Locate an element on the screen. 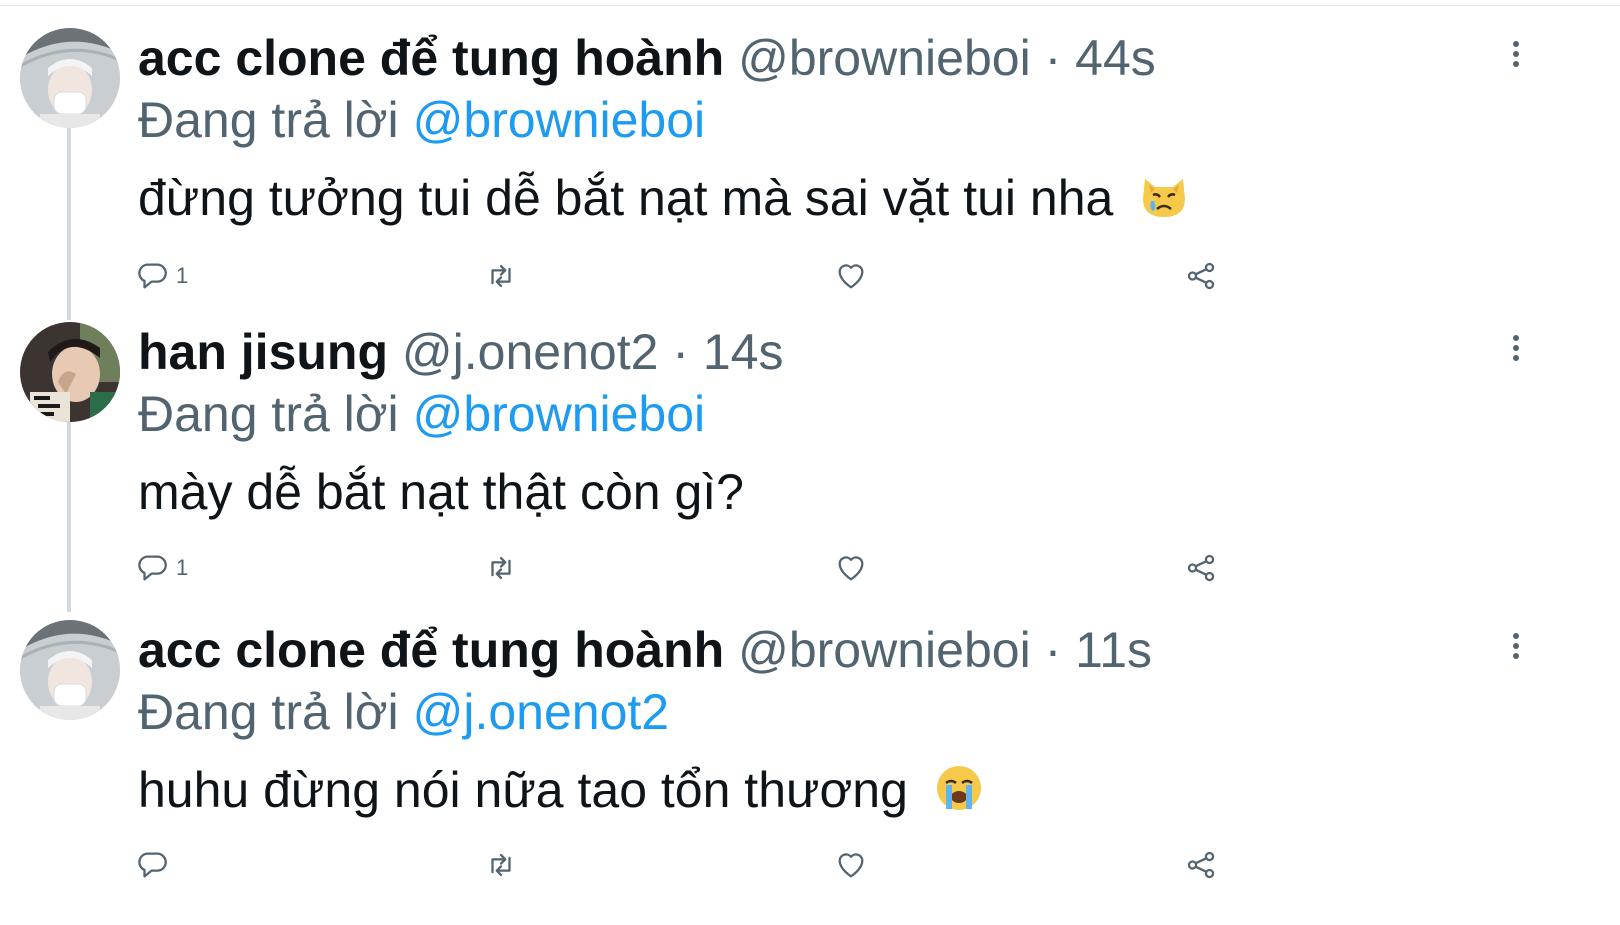 Image resolution: width=1620 pixels, height=925 pixels. tweet-header: han jisung @j.onenot2 · 14s is located at coordinates (461, 357).